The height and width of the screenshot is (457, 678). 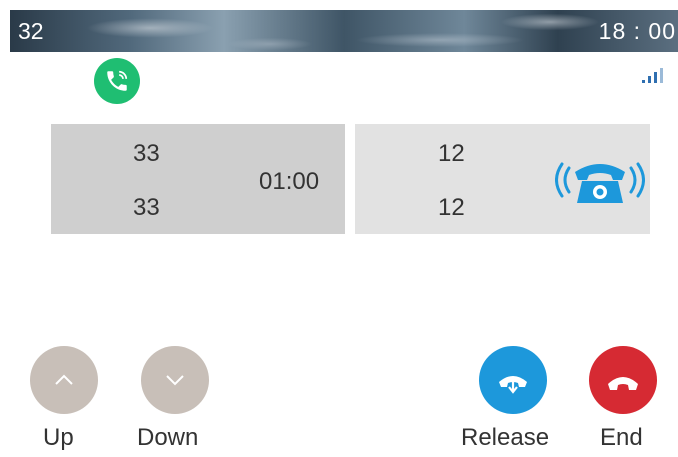 What do you see at coordinates (621, 437) in the screenshot?
I see `end-label: End` at bounding box center [621, 437].